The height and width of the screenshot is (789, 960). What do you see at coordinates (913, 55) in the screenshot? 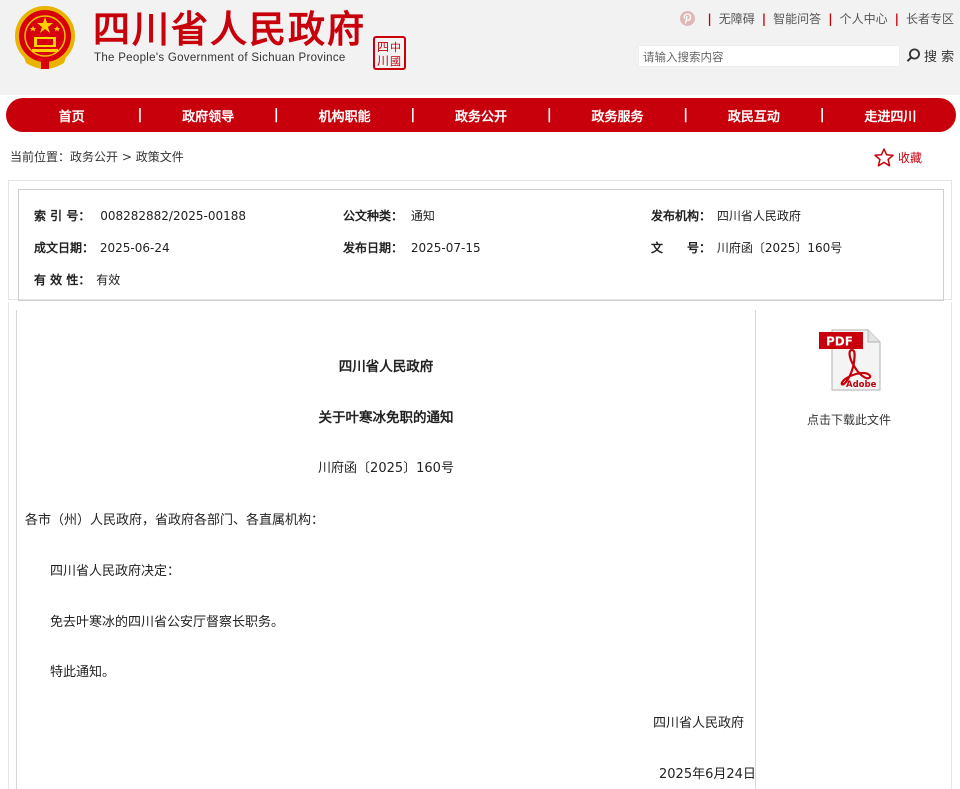
I see `search-icon` at bounding box center [913, 55].